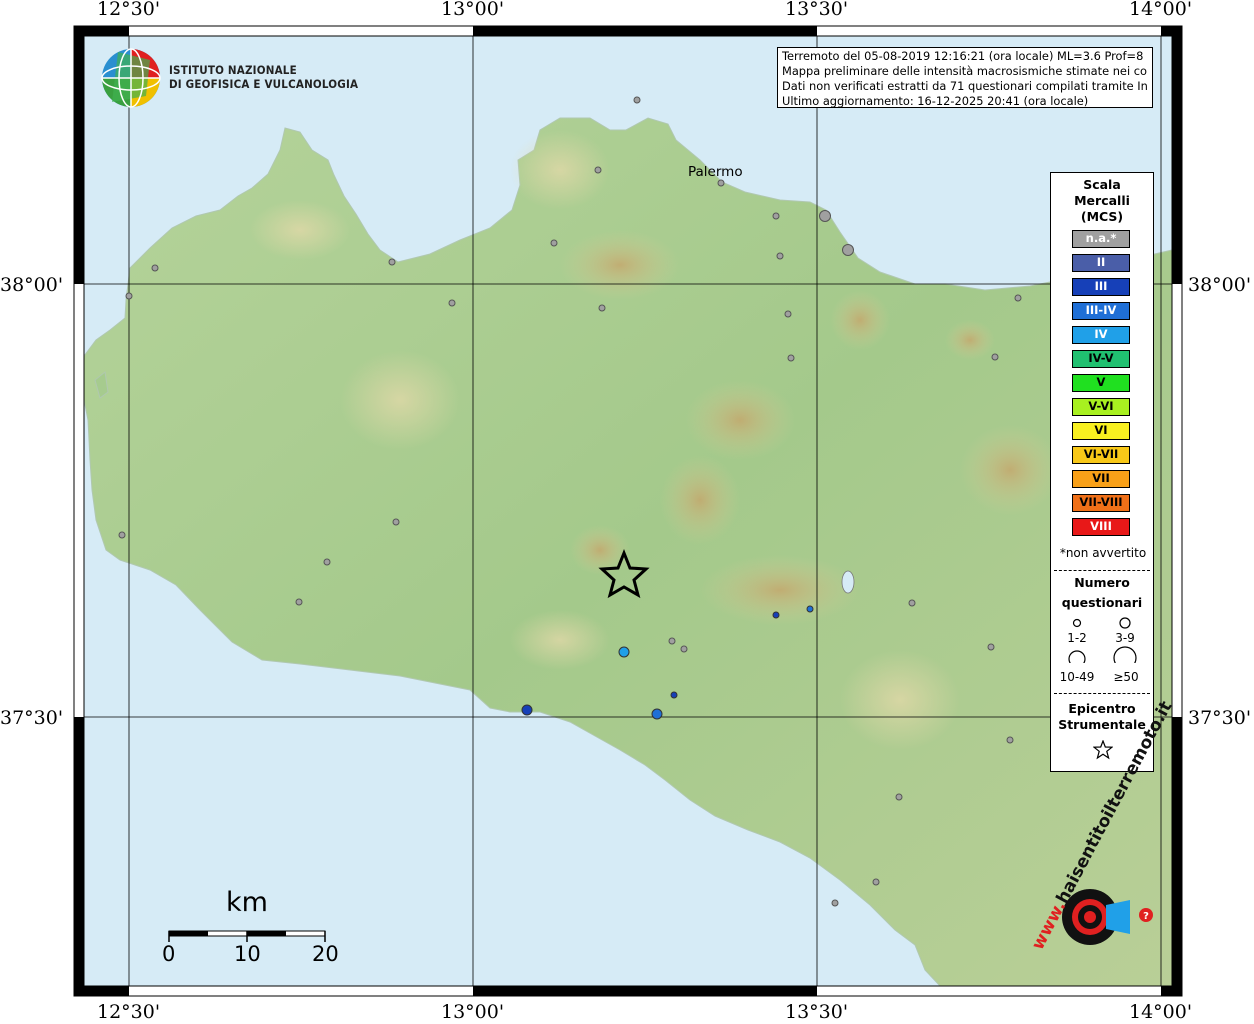 This screenshot has height=1024, width=1254. Describe the element at coordinates (1161, 1012) in the screenshot. I see `lon-label-bottom-1400: 14°00'` at that location.